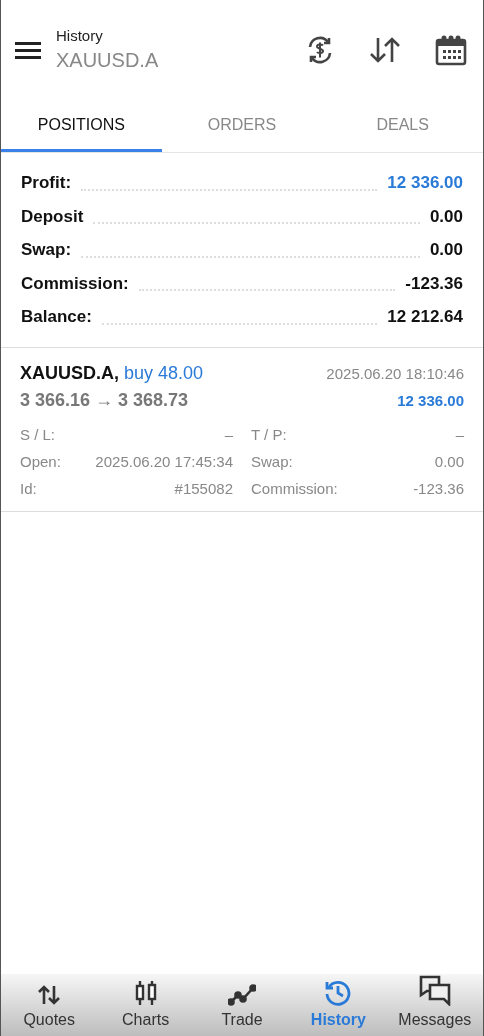 This screenshot has height=1036, width=484. Describe the element at coordinates (40, 461) in the screenshot. I see `detail-label: Open:` at that location.